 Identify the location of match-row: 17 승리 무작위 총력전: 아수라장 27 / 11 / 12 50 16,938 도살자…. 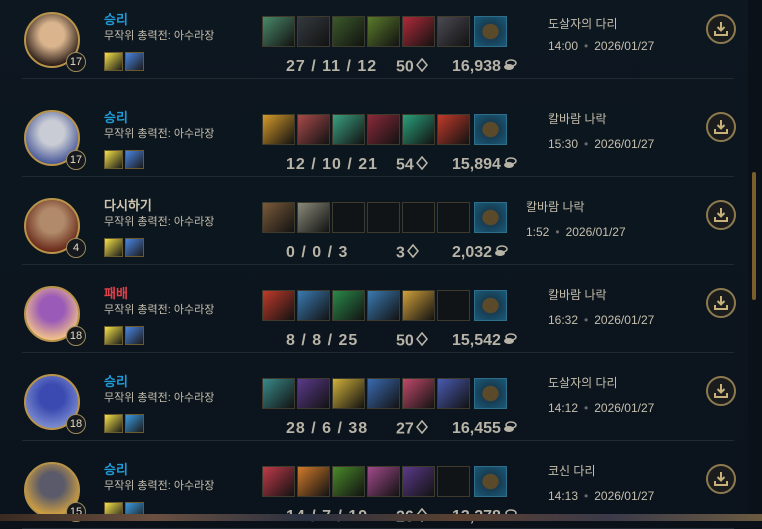
(379, 39).